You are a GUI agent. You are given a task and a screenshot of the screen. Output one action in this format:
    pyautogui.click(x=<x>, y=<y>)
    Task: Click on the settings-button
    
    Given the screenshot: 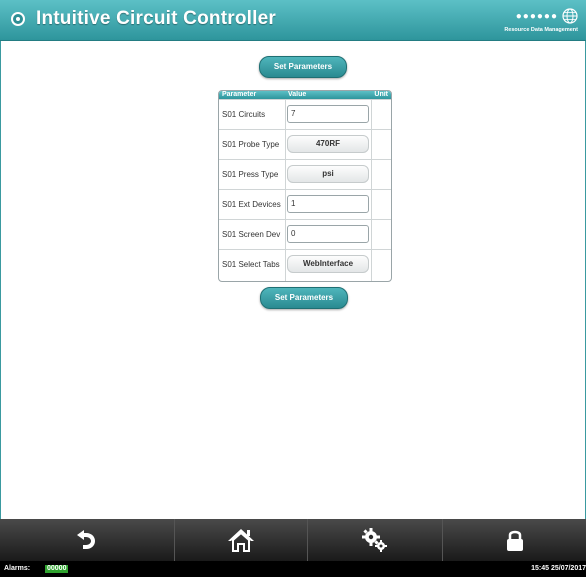 What is the action you would take?
    pyautogui.click(x=375, y=540)
    